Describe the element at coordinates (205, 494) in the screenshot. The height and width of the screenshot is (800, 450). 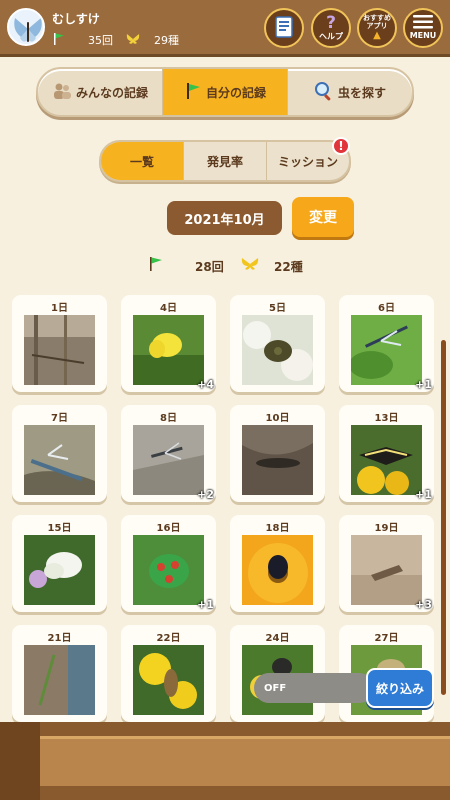
I see `more-count: +2` at that location.